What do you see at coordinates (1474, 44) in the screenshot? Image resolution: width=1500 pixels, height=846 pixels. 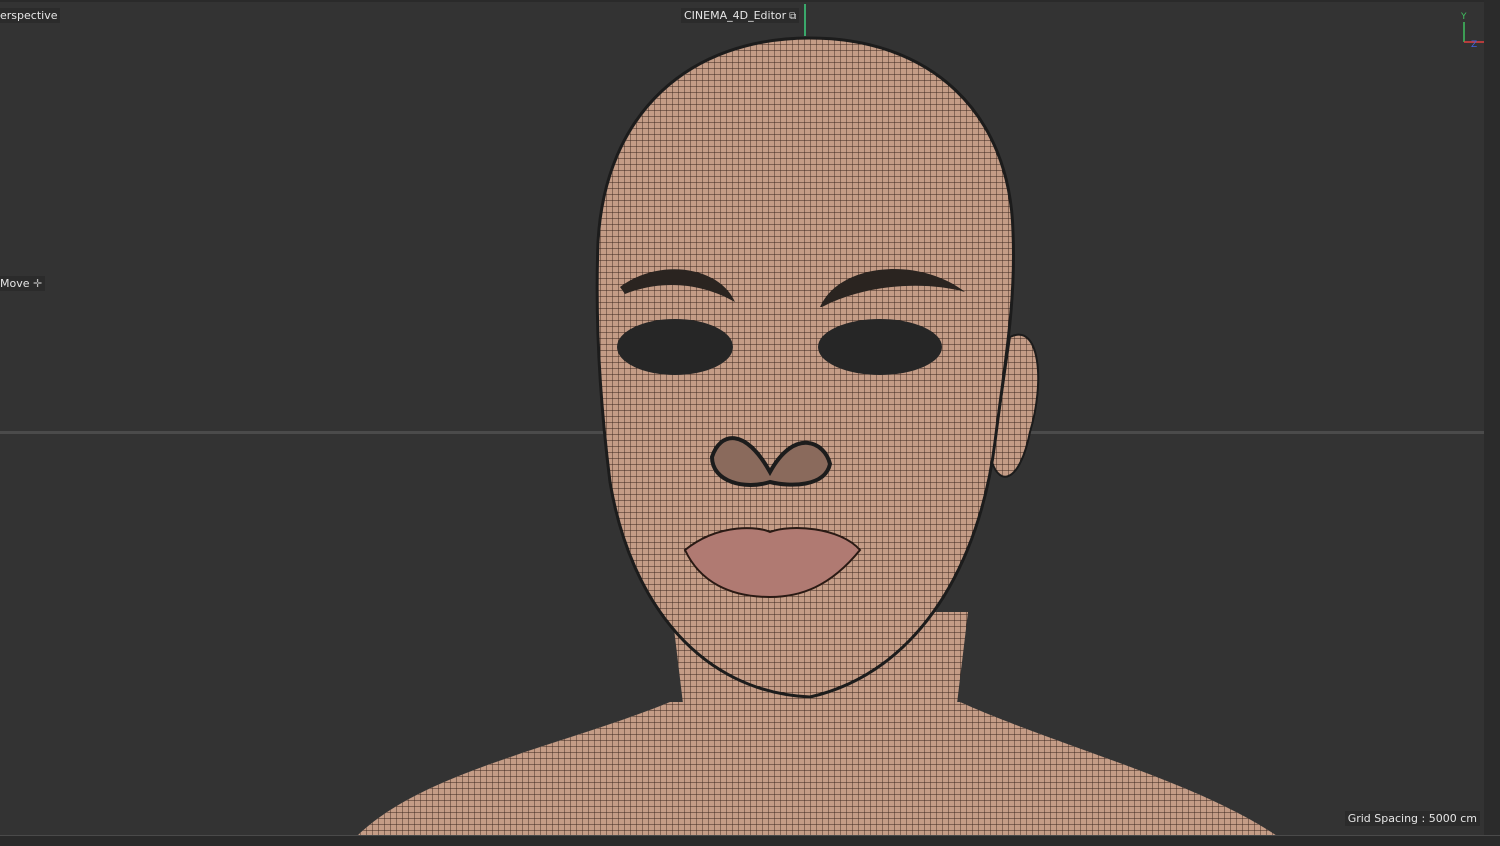 I see `axis-z-label: Z` at bounding box center [1474, 44].